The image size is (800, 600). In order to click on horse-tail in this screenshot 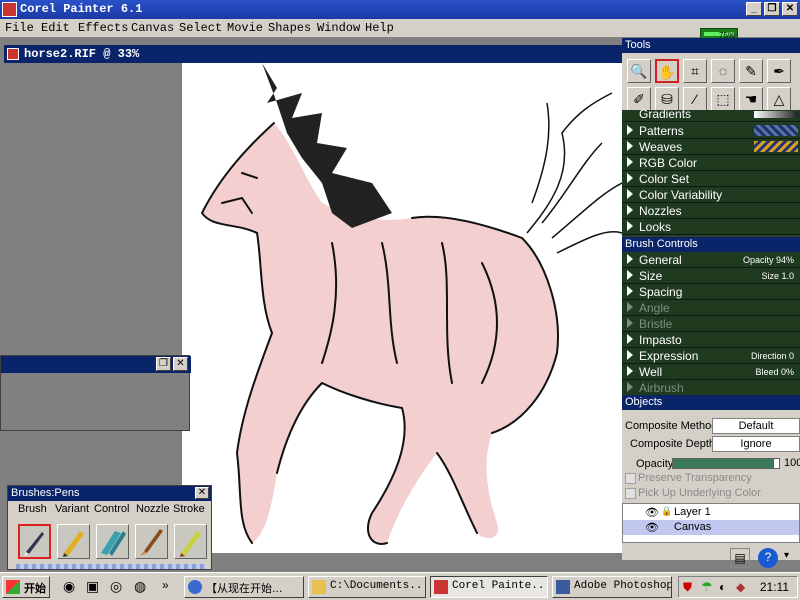, I will do `click(574, 173)`.